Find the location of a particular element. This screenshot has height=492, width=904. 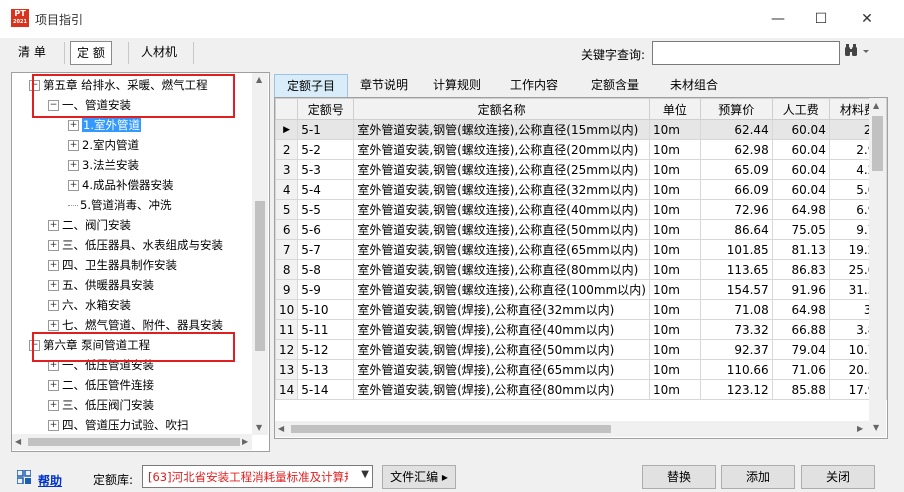

tab-detail-5: 未材组合 is located at coordinates (694, 85).